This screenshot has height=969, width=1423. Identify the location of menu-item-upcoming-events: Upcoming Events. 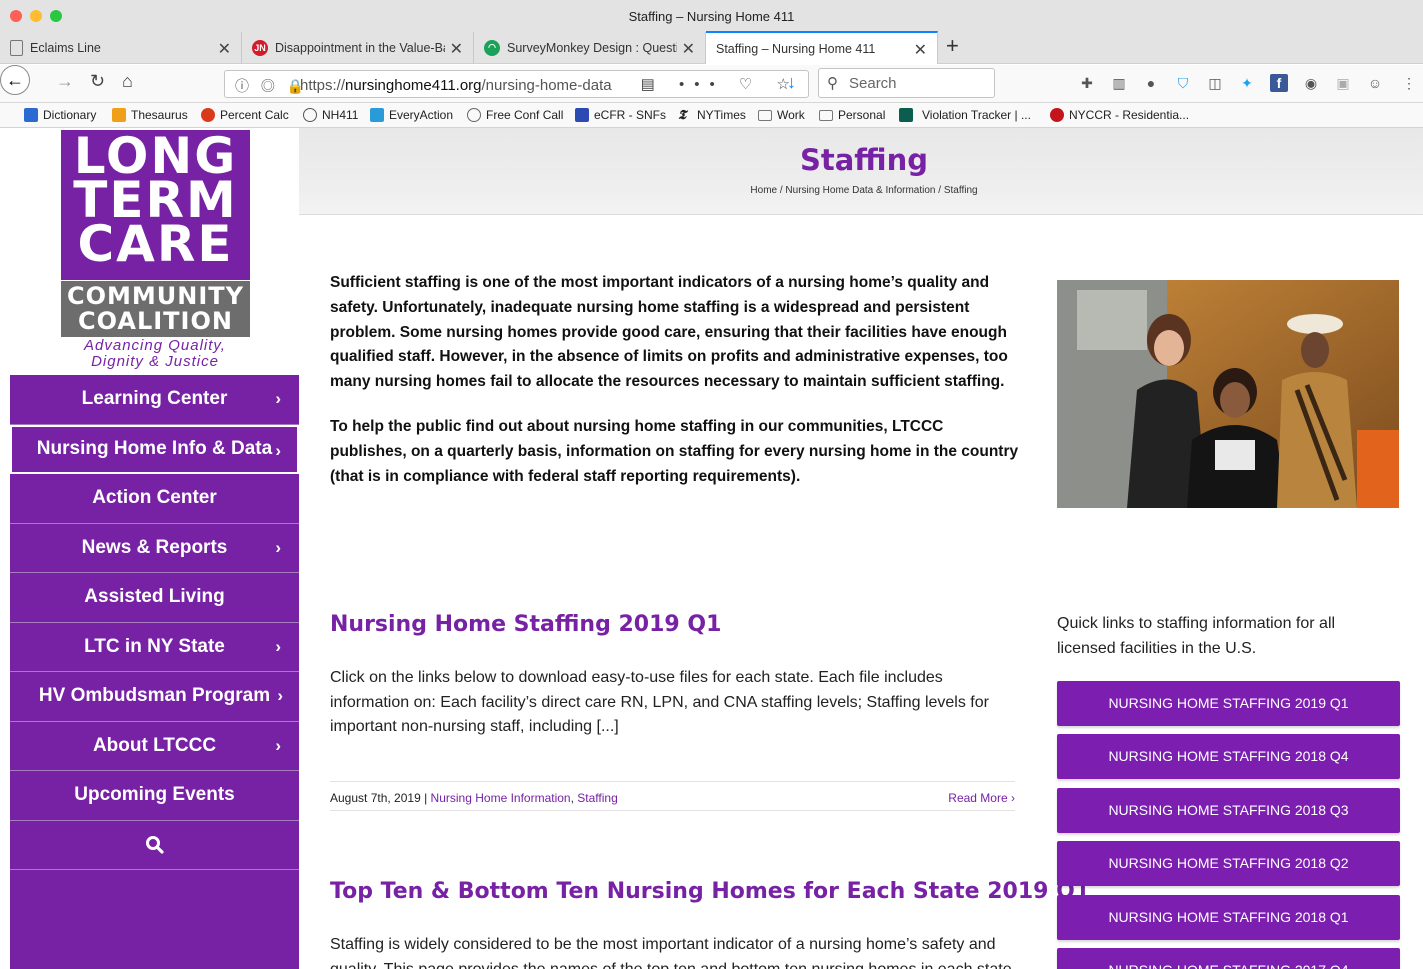
(154, 796).